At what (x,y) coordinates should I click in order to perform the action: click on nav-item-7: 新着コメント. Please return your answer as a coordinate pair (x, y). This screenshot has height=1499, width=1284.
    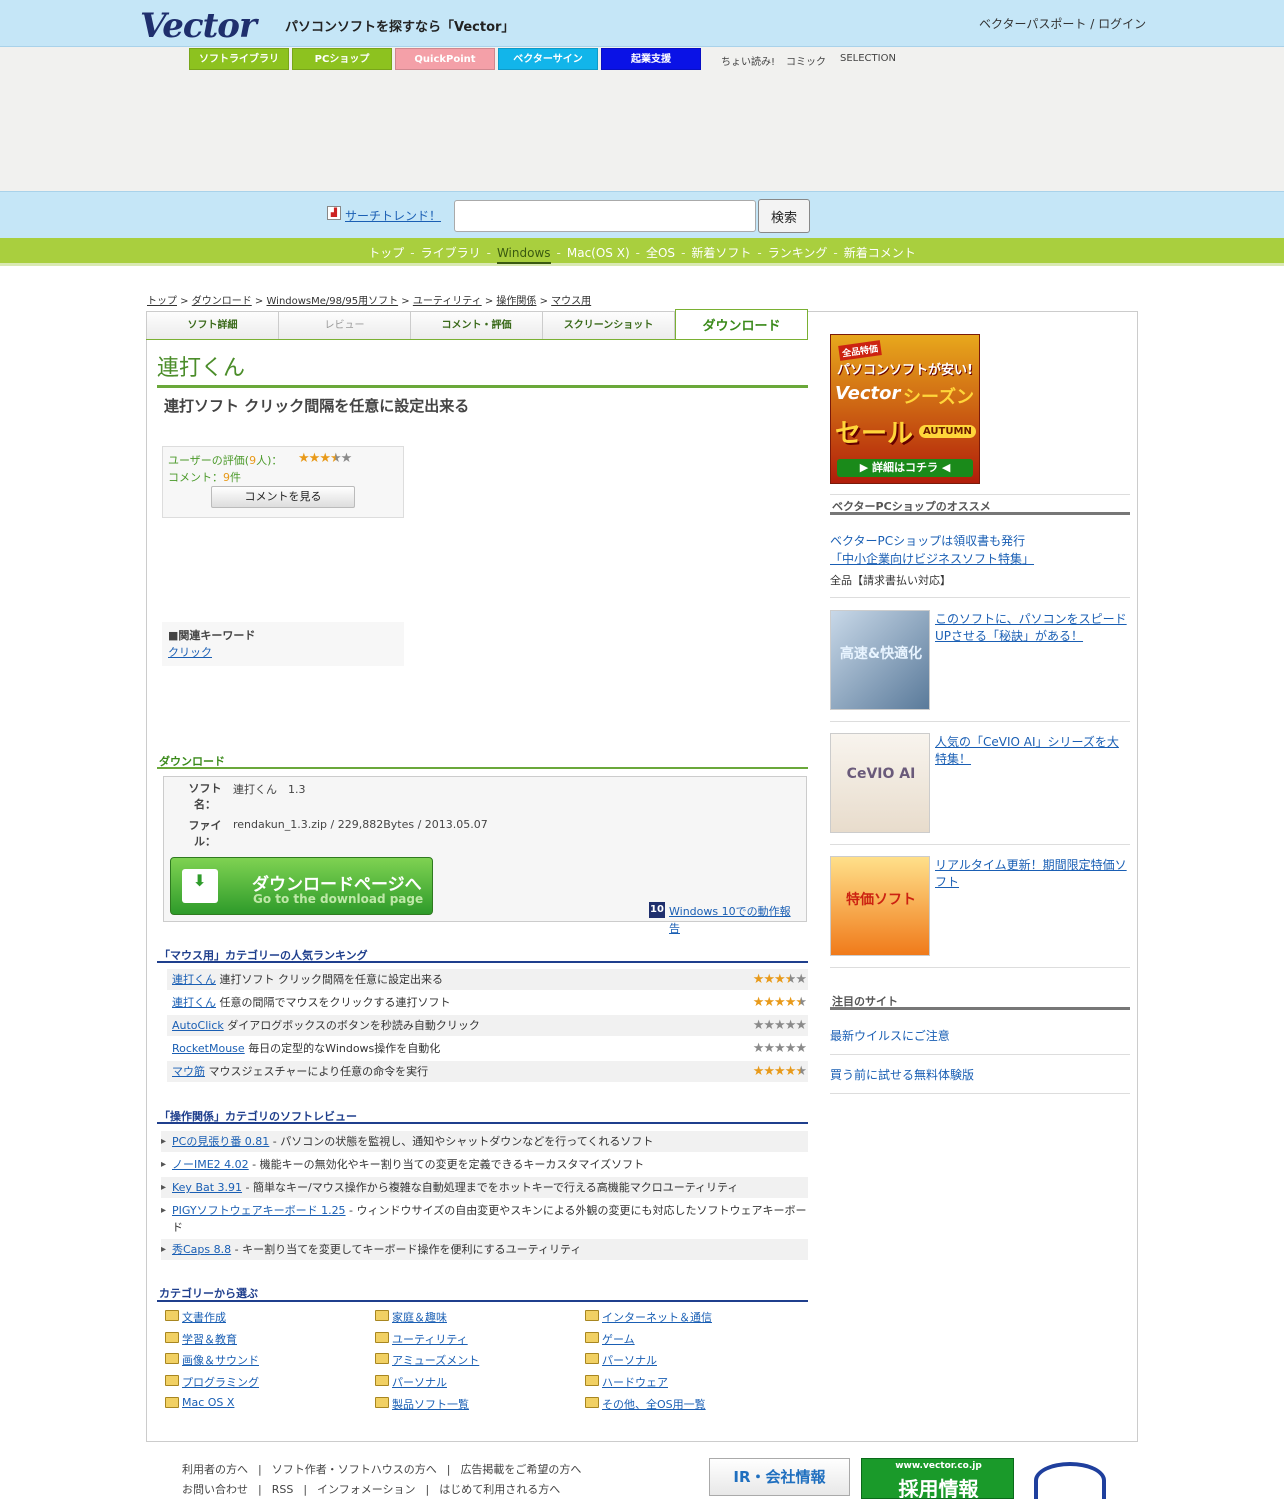
    Looking at the image, I should click on (880, 252).